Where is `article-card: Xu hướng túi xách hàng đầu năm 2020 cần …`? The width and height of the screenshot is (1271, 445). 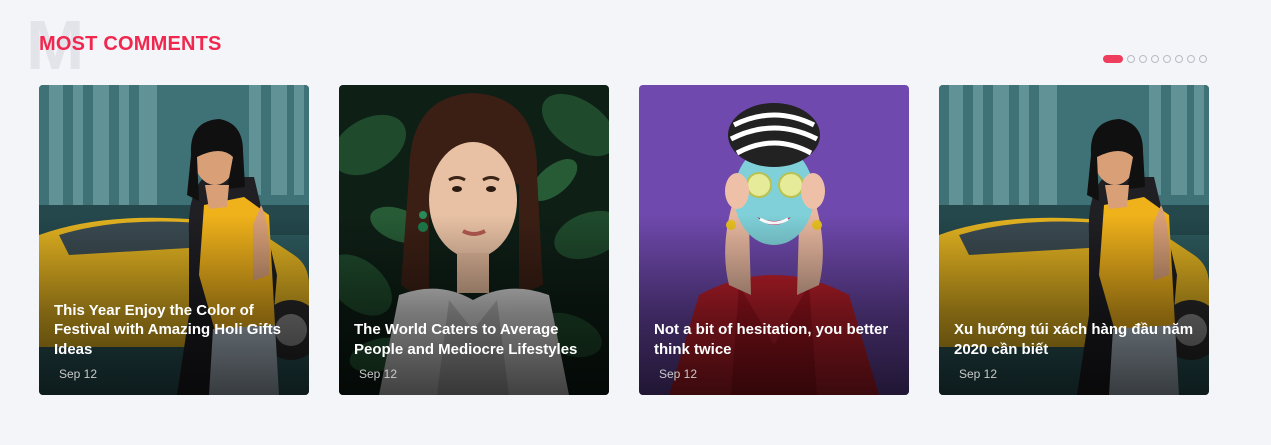
article-card: Xu hướng túi xách hàng đầu năm 2020 cần … is located at coordinates (1074, 240).